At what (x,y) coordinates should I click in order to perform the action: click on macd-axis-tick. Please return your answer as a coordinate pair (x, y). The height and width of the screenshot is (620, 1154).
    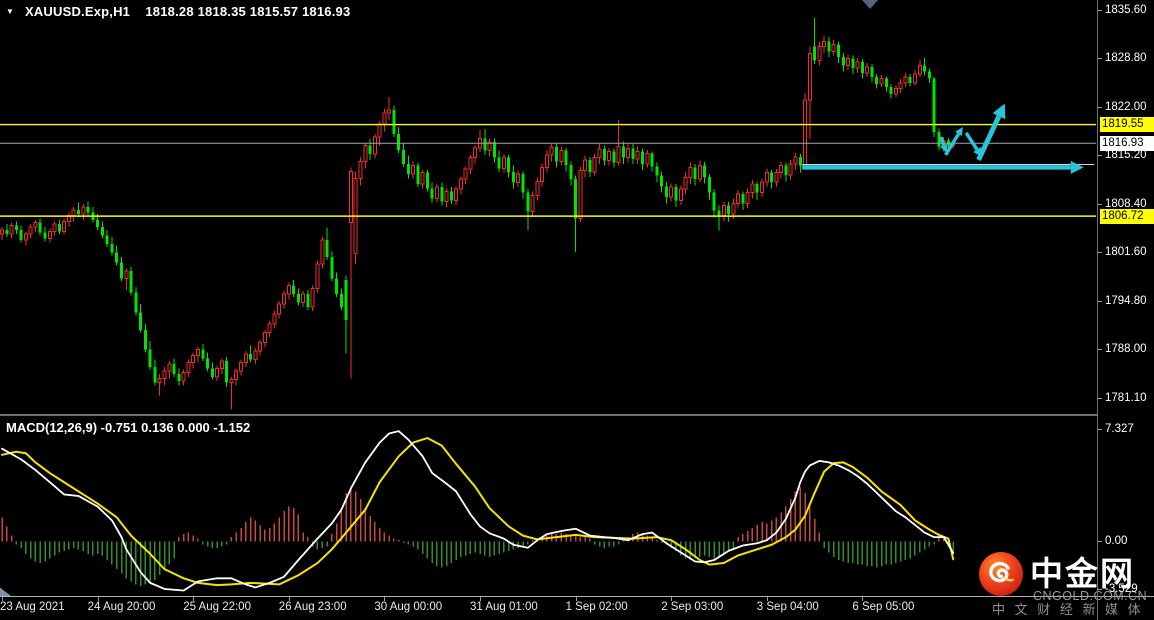
    Looking at the image, I should click on (1099, 542).